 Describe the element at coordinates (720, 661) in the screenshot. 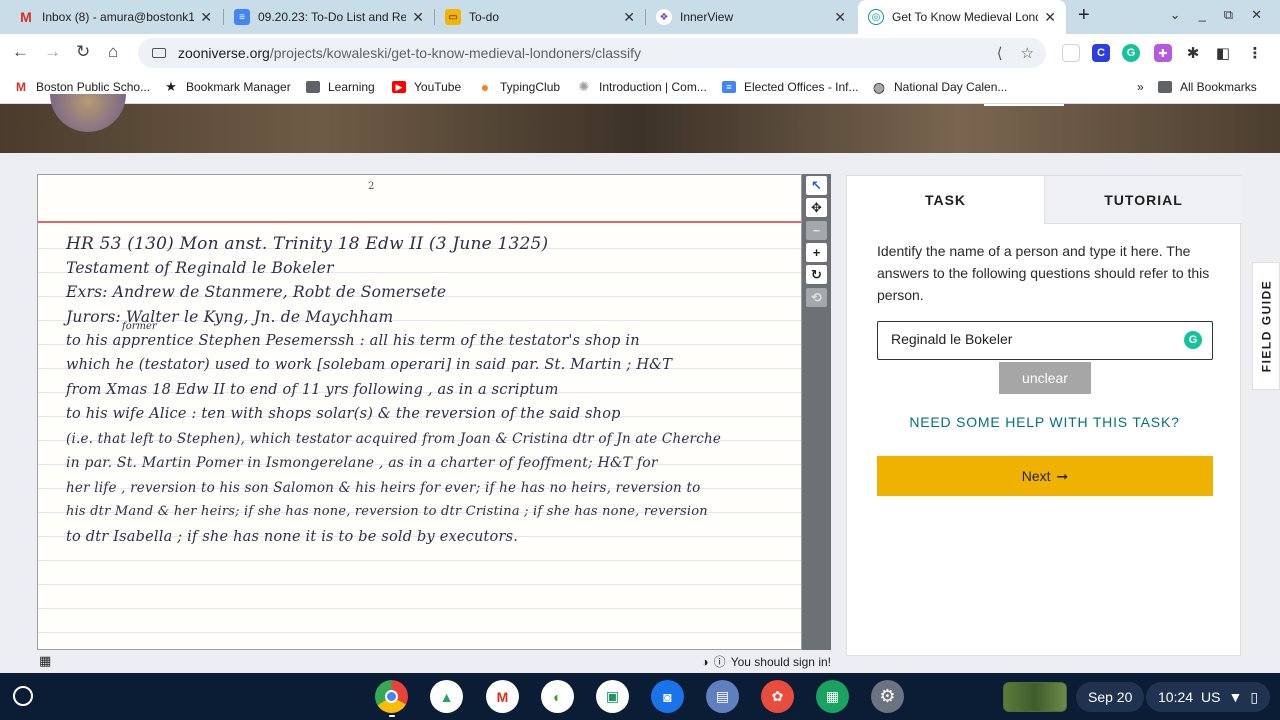

I see `info-icon: ⓘ` at that location.